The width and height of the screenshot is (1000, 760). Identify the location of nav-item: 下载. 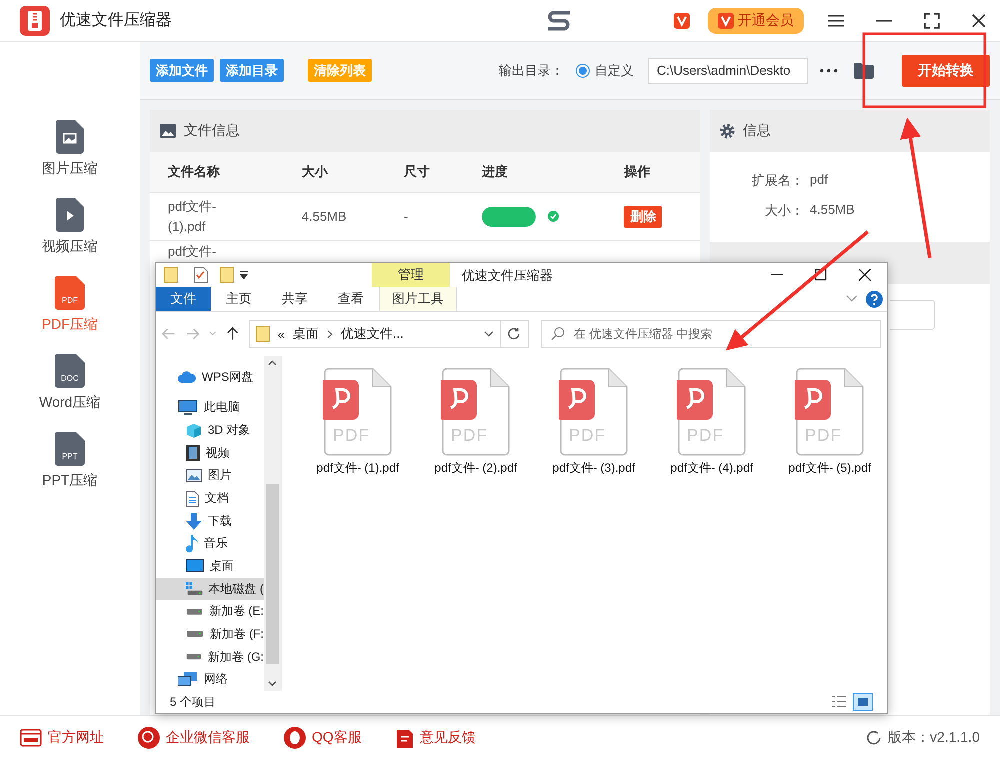
(210, 521).